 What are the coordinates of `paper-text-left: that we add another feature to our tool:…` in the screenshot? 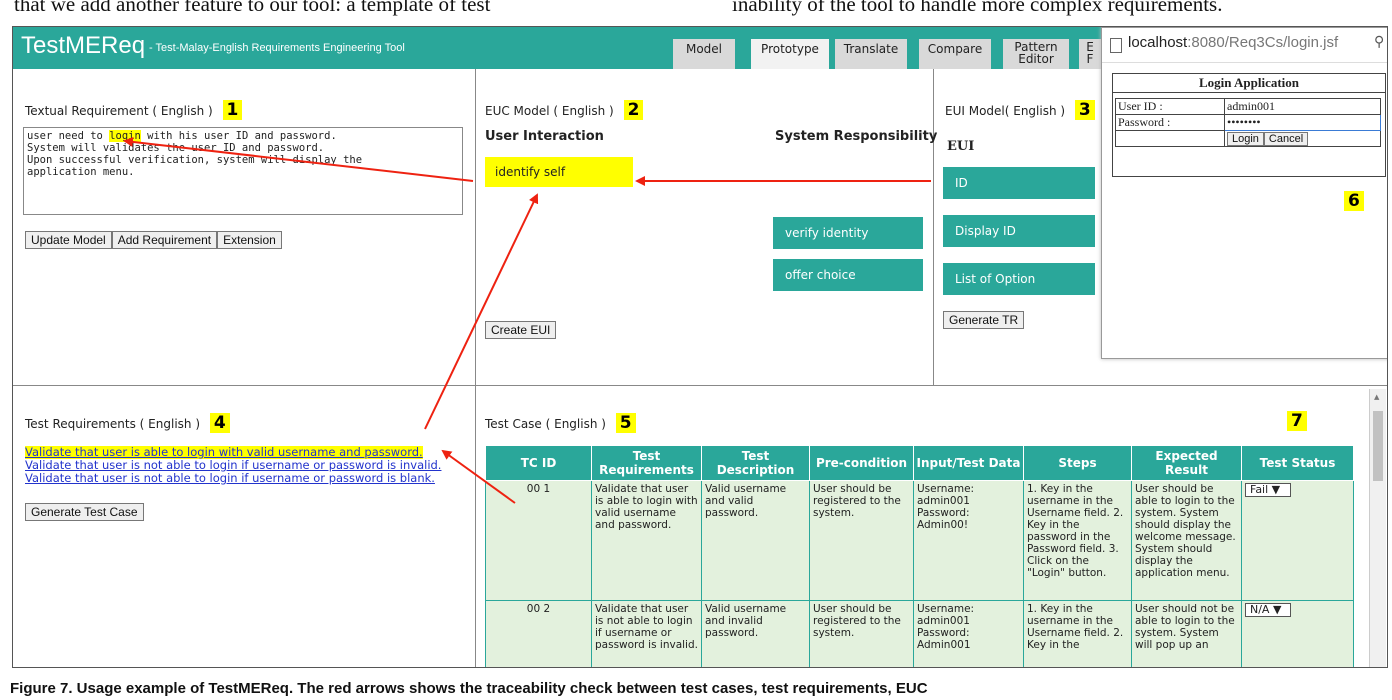 It's located at (252, 8).